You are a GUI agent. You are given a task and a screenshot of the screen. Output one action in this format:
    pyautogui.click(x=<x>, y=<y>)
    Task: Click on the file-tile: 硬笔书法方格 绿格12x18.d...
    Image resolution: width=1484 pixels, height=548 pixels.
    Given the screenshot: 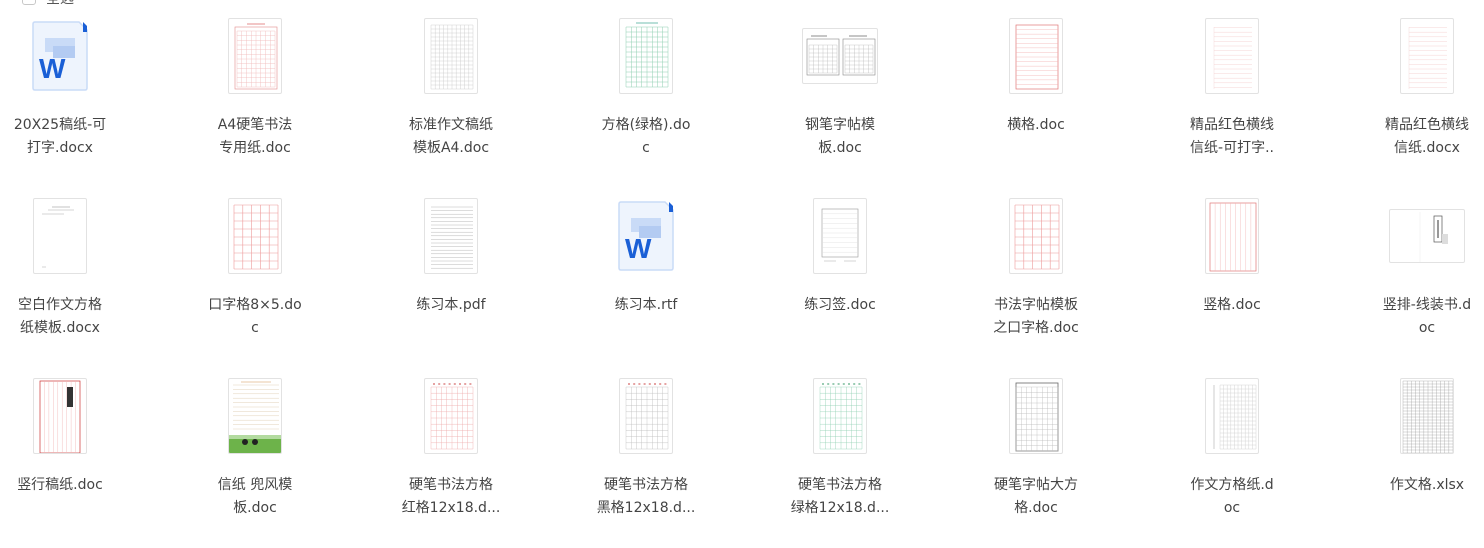 What is the action you would take?
    pyautogui.click(x=840, y=463)
    